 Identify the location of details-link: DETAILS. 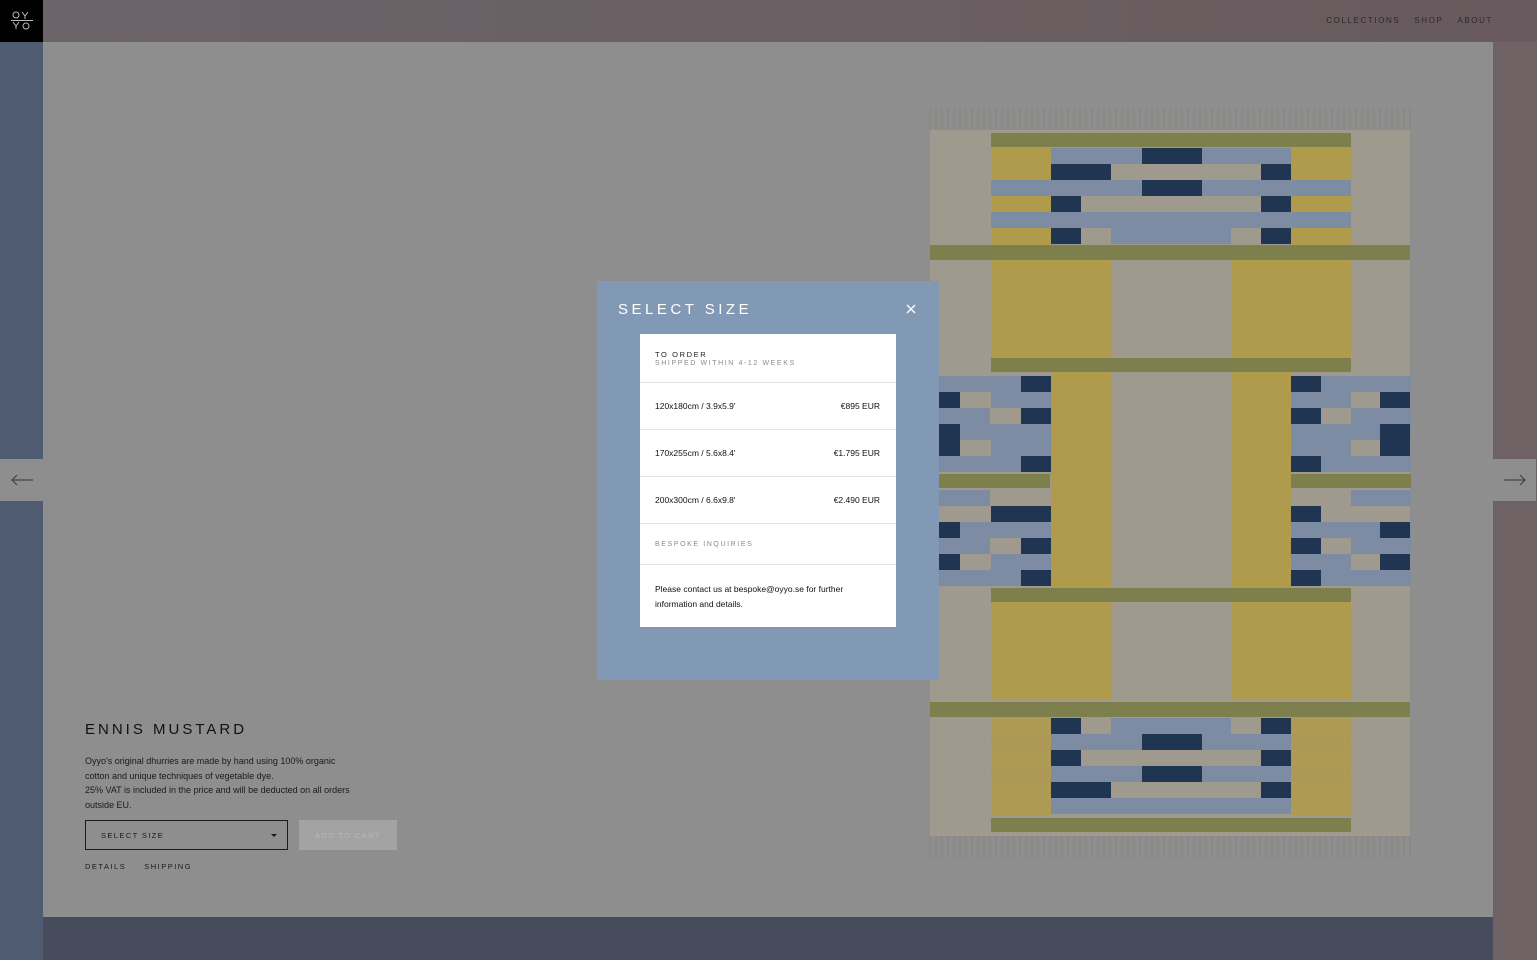
(105, 866).